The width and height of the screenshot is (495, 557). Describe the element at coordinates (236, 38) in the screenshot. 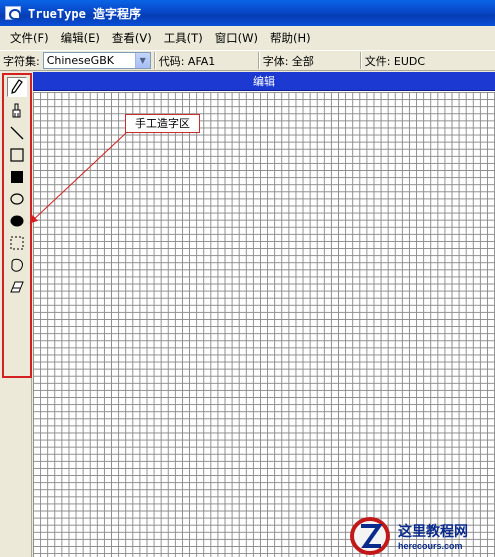

I see `menu-window: 窗口(W)` at that location.